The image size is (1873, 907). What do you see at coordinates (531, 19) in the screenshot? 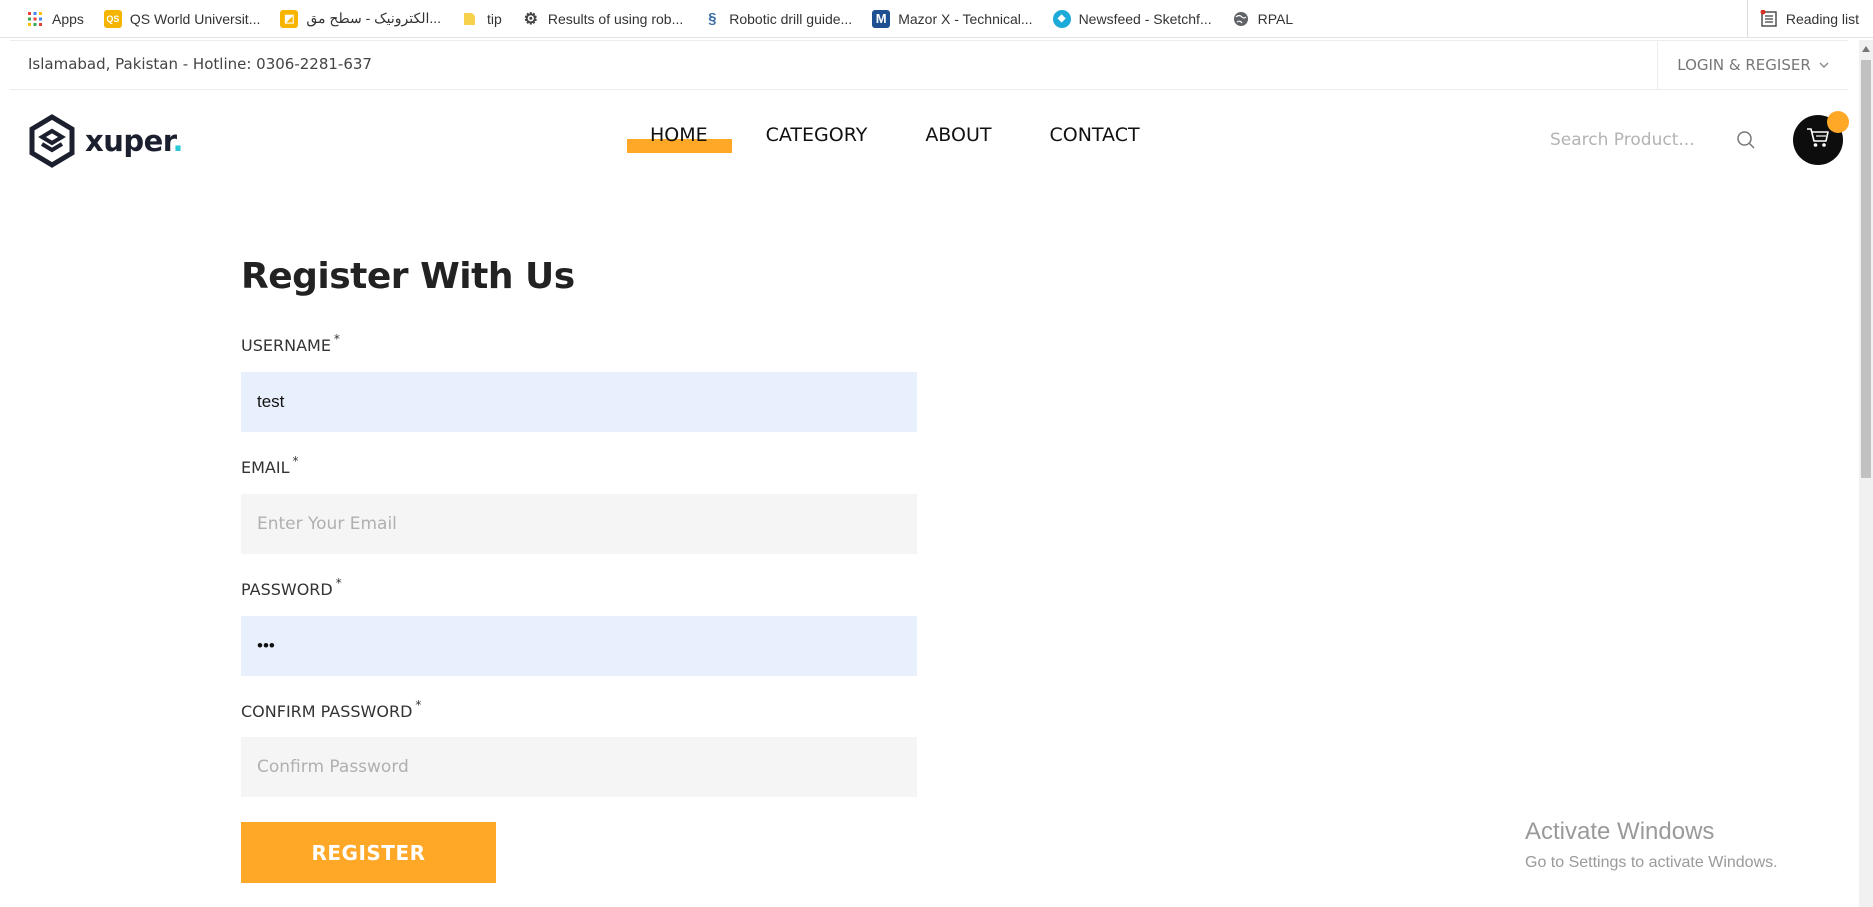
I see `gear-bug-icon: ⚙` at bounding box center [531, 19].